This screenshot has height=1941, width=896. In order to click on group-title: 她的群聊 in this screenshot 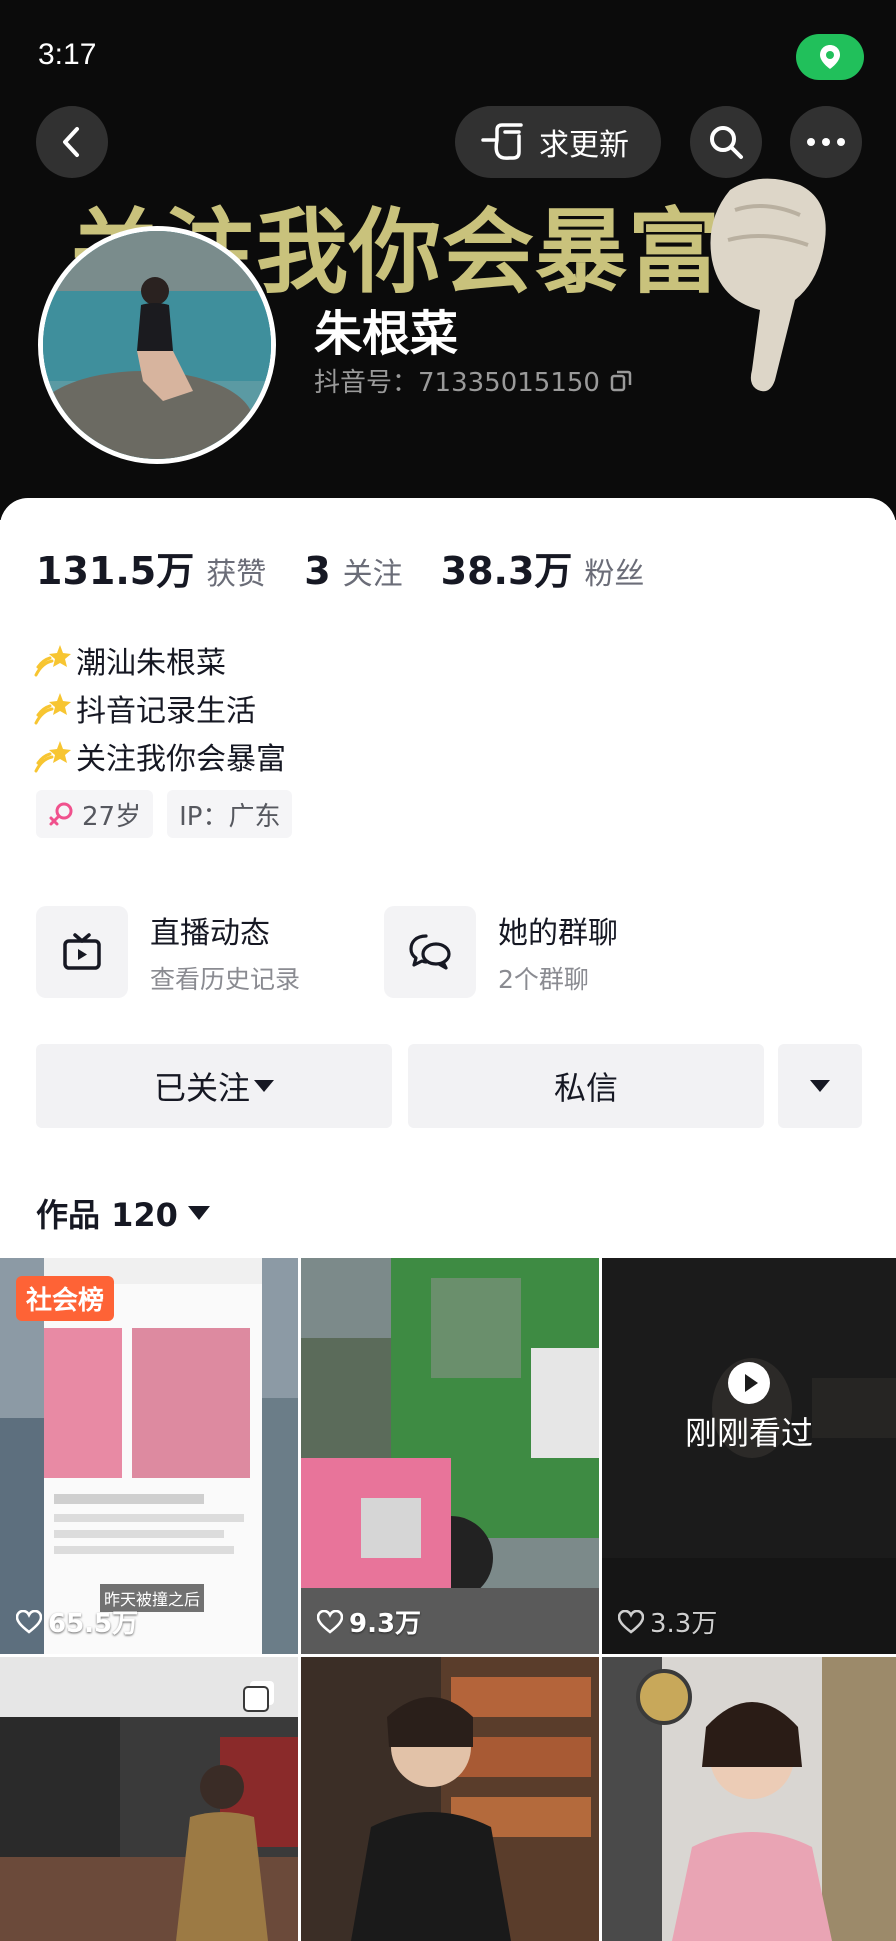, I will do `click(558, 933)`.